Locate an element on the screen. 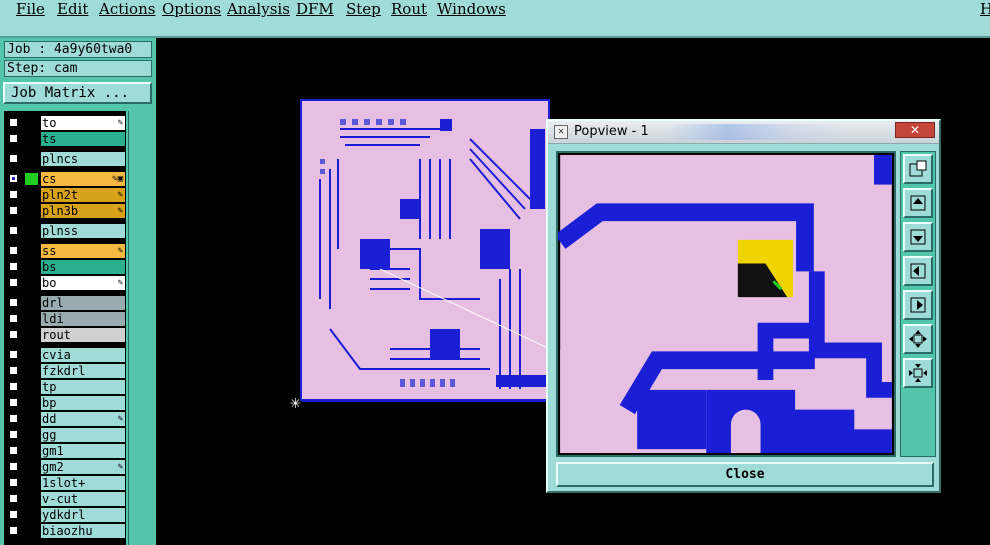 The image size is (990, 545). layer-row: ss ✎ is located at coordinates (65, 251).